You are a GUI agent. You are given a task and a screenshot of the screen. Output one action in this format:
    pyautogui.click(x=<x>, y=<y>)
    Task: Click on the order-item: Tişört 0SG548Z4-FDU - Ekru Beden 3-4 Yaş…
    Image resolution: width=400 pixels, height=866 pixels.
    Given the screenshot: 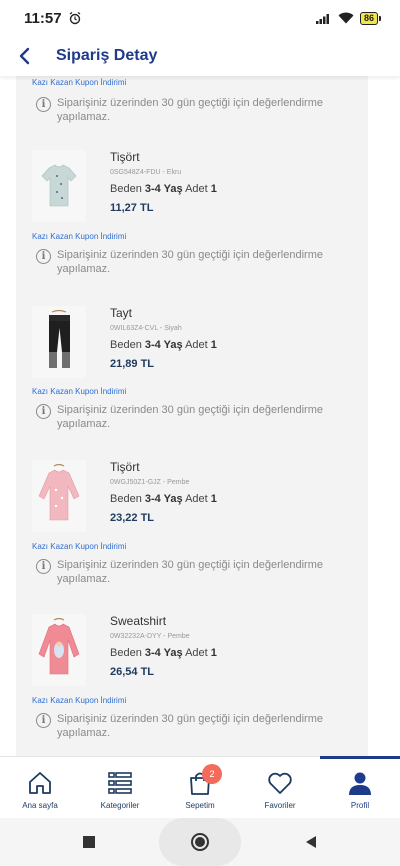 What is the action you would take?
    pyautogui.click(x=197, y=186)
    